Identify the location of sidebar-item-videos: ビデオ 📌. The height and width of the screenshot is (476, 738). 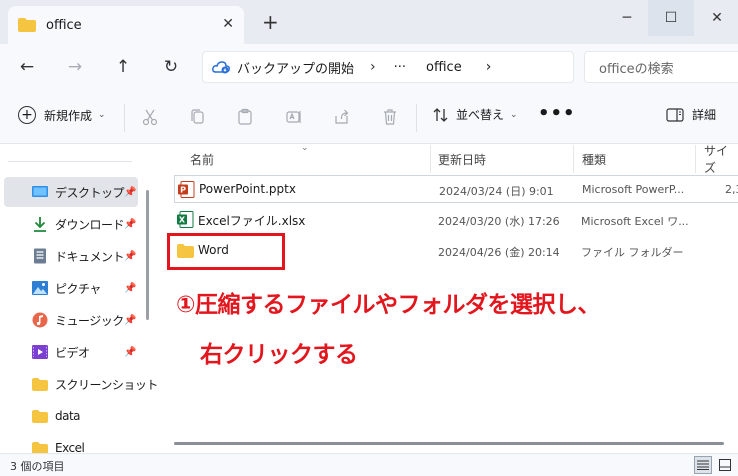
(71, 352).